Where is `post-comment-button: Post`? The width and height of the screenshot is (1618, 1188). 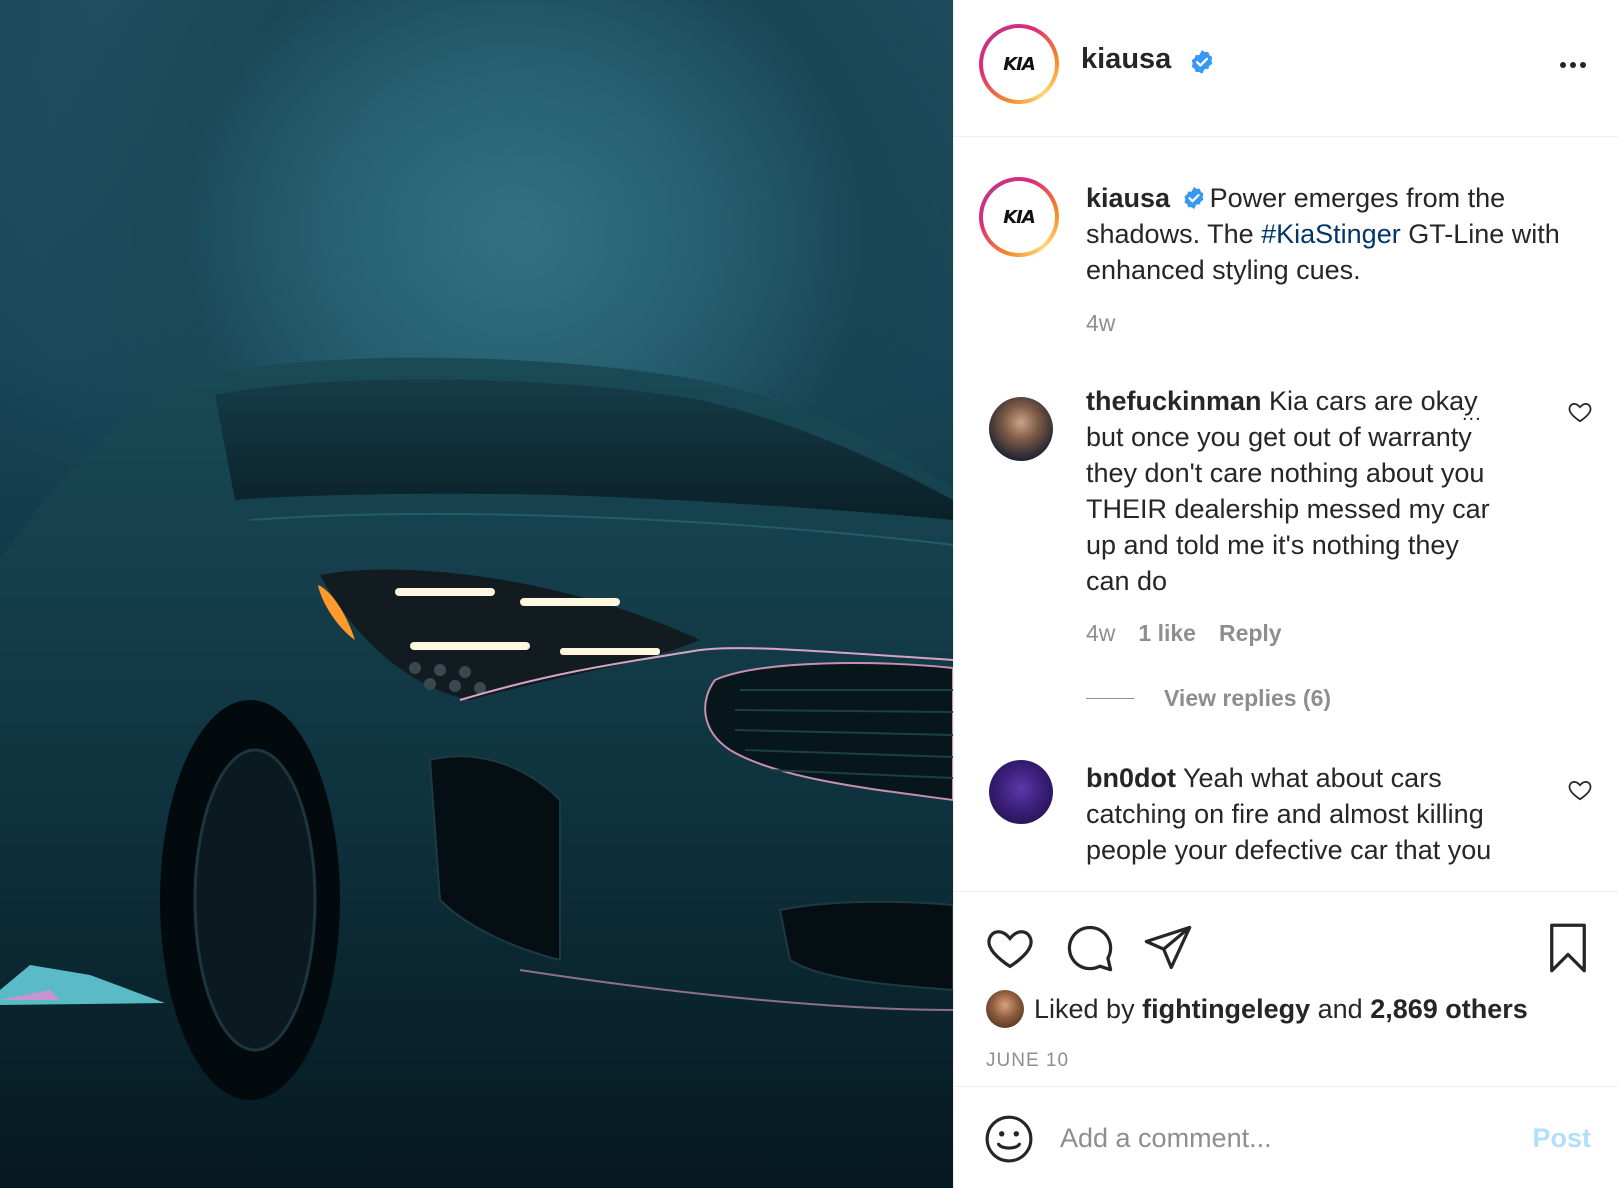
post-comment-button: Post is located at coordinates (1561, 1138).